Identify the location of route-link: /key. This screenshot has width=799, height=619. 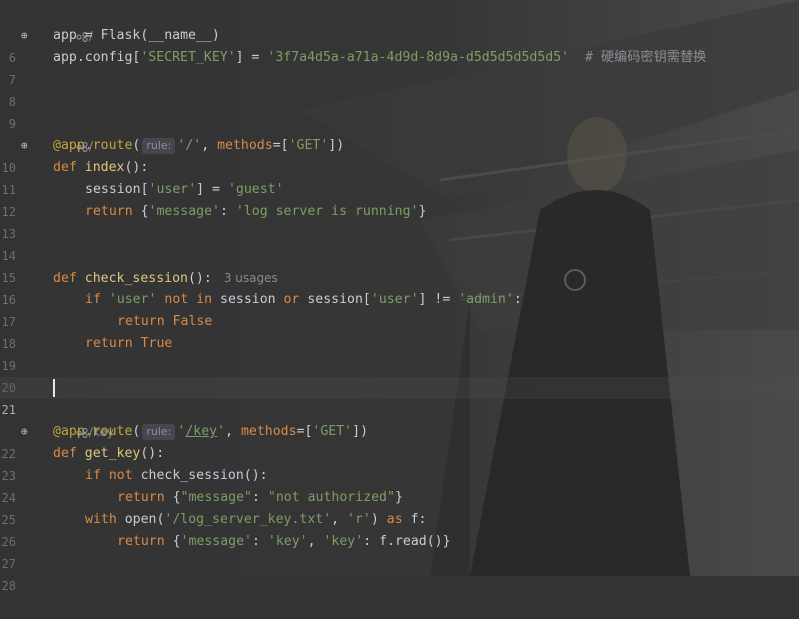
(201, 431).